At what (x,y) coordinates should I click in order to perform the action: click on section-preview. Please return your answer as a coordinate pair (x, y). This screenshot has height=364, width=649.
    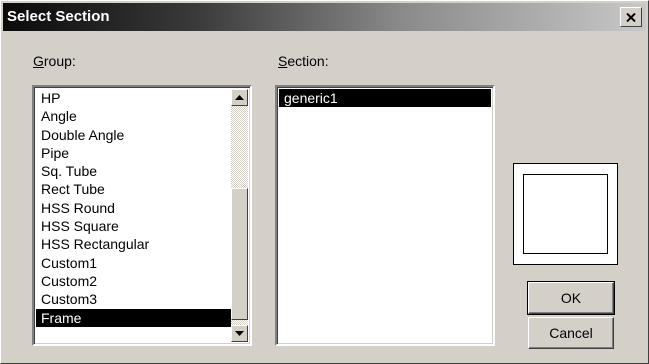
    Looking at the image, I should click on (565, 214).